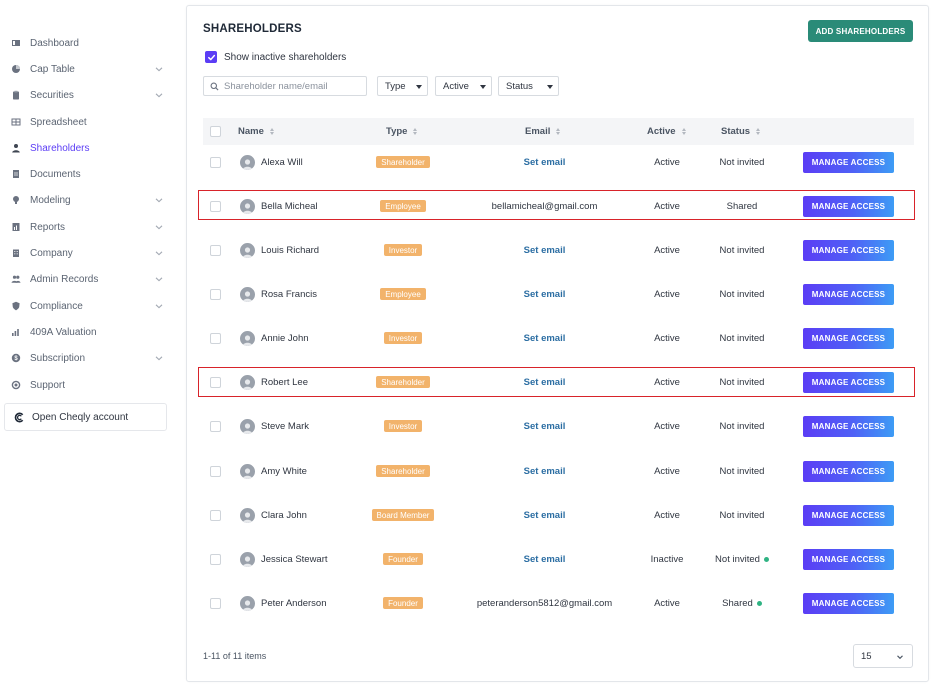  I want to click on sidebar-item-admin-records: Admin Records, so click(90, 279).